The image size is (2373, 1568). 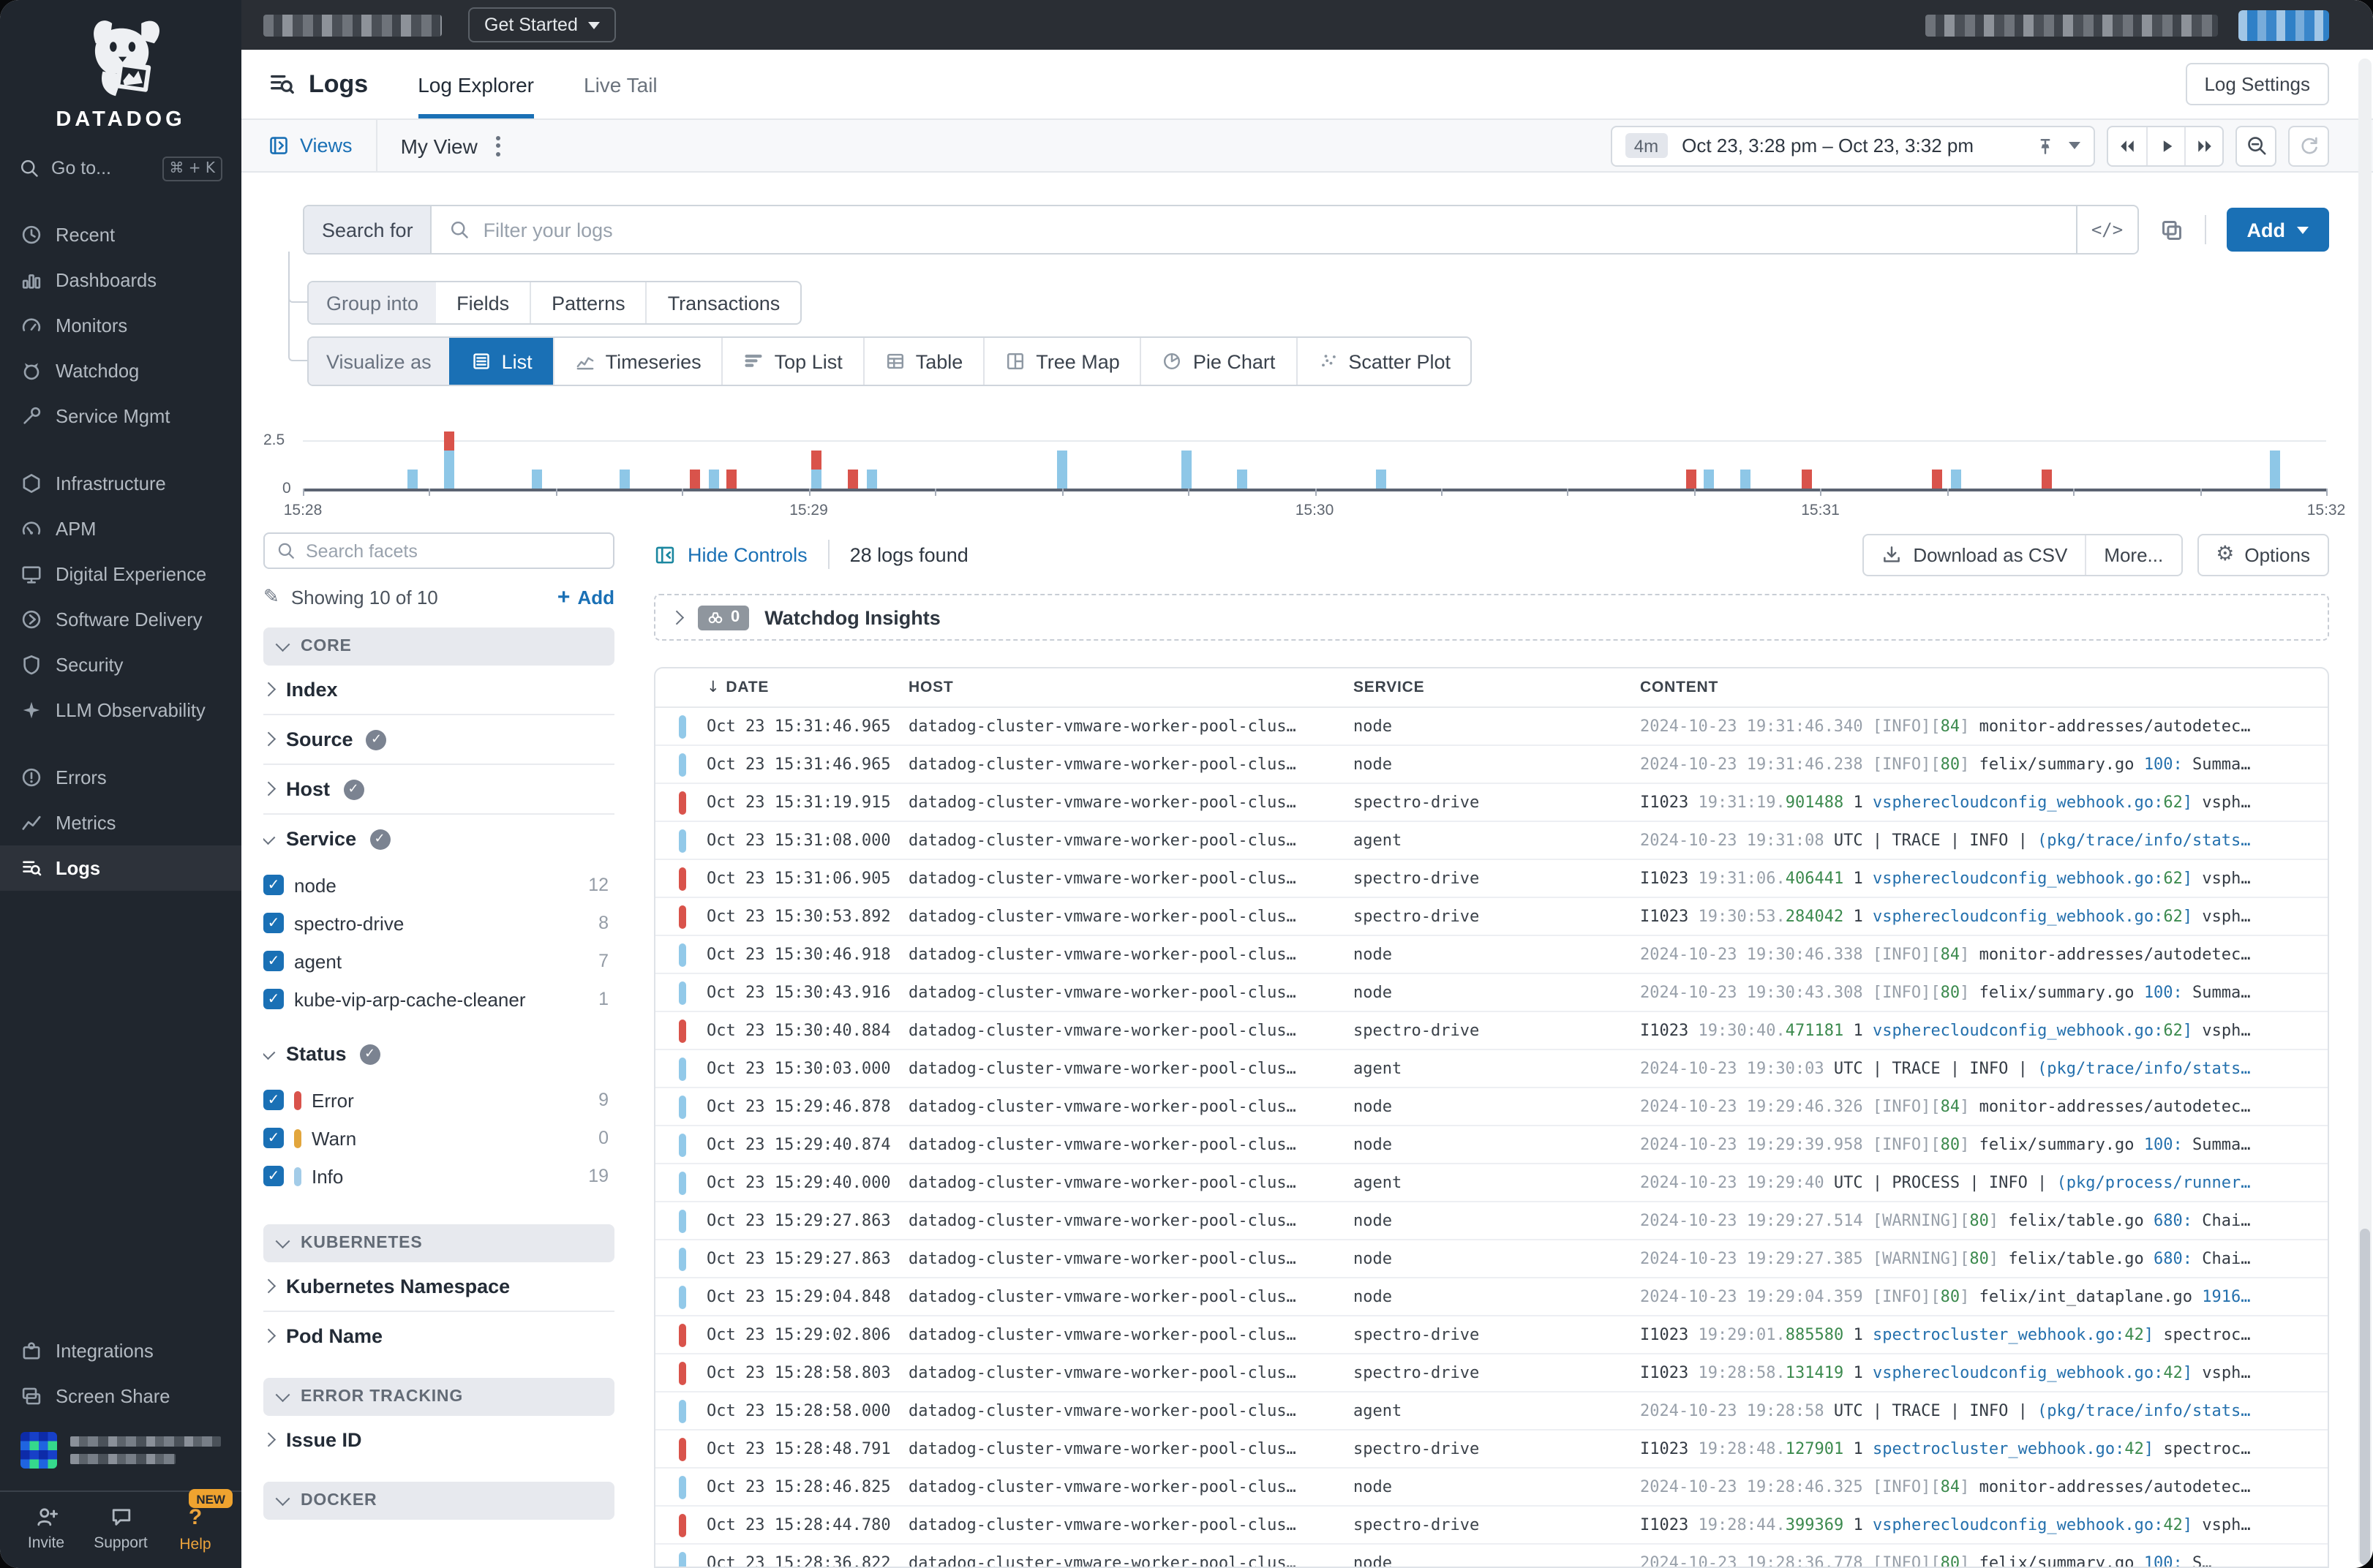 I want to click on sidebar-item-security: Security, so click(x=120, y=664).